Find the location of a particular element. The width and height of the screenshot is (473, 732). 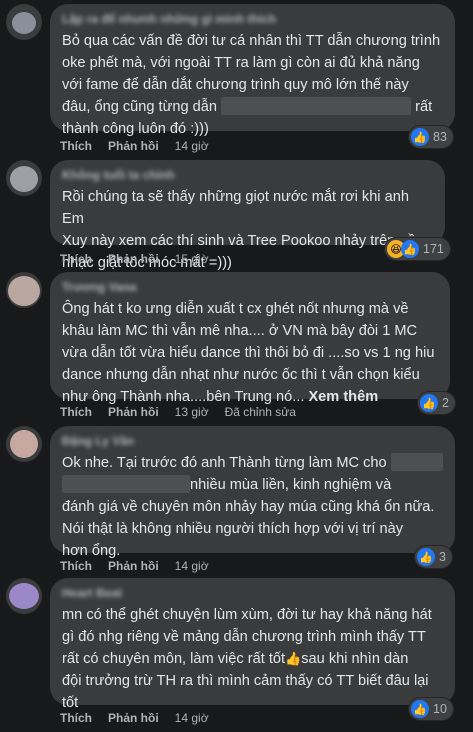

comment-actions: Thích Phản hồi 15 giờ is located at coordinates (134, 259).